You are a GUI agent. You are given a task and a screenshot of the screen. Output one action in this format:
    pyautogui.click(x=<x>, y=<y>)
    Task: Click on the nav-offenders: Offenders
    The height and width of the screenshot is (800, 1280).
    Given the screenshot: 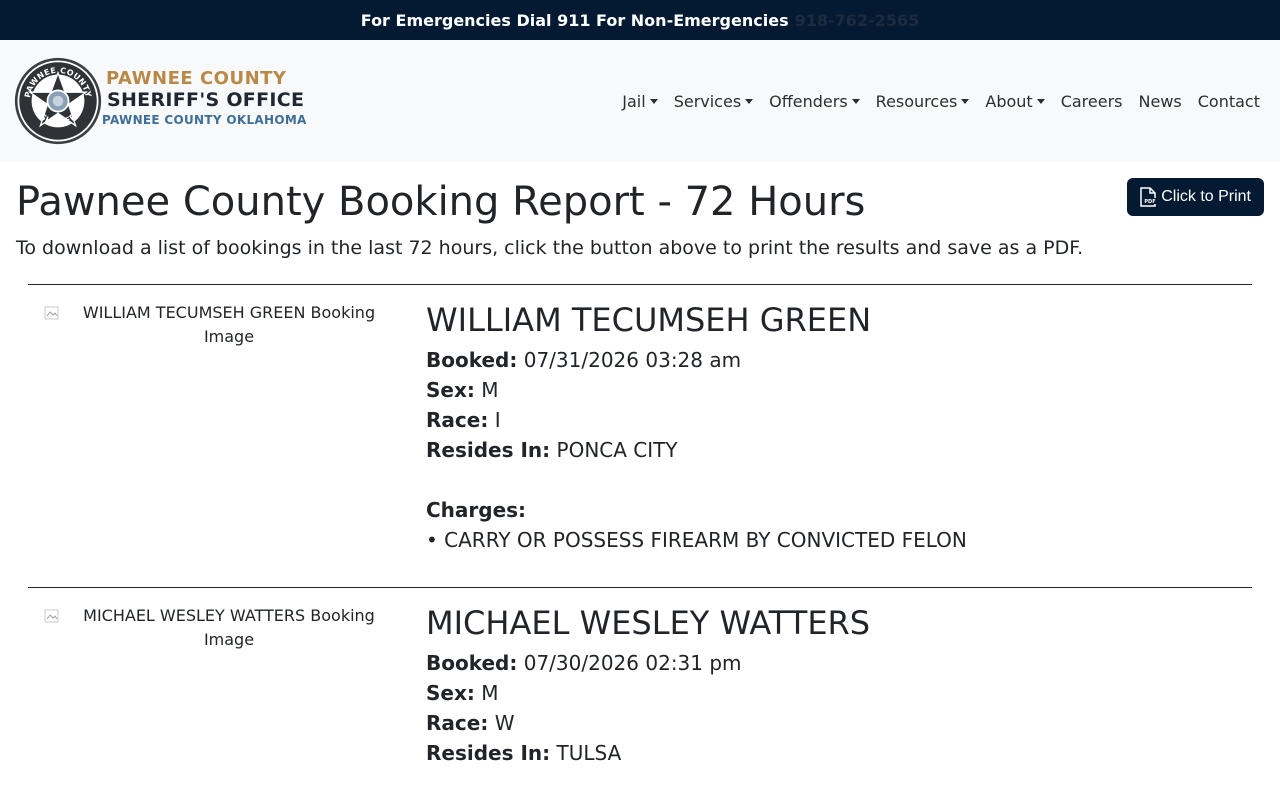 What is the action you would take?
    pyautogui.click(x=814, y=101)
    